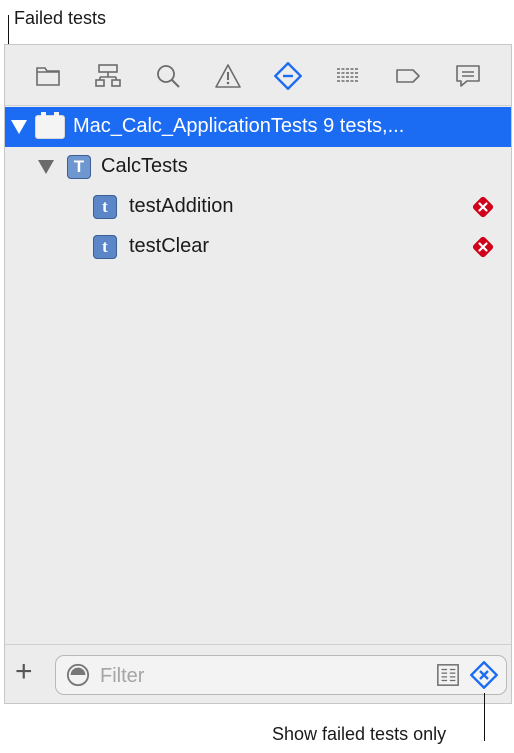  Describe the element at coordinates (448, 675) in the screenshot. I see `recent-files-icon` at that location.